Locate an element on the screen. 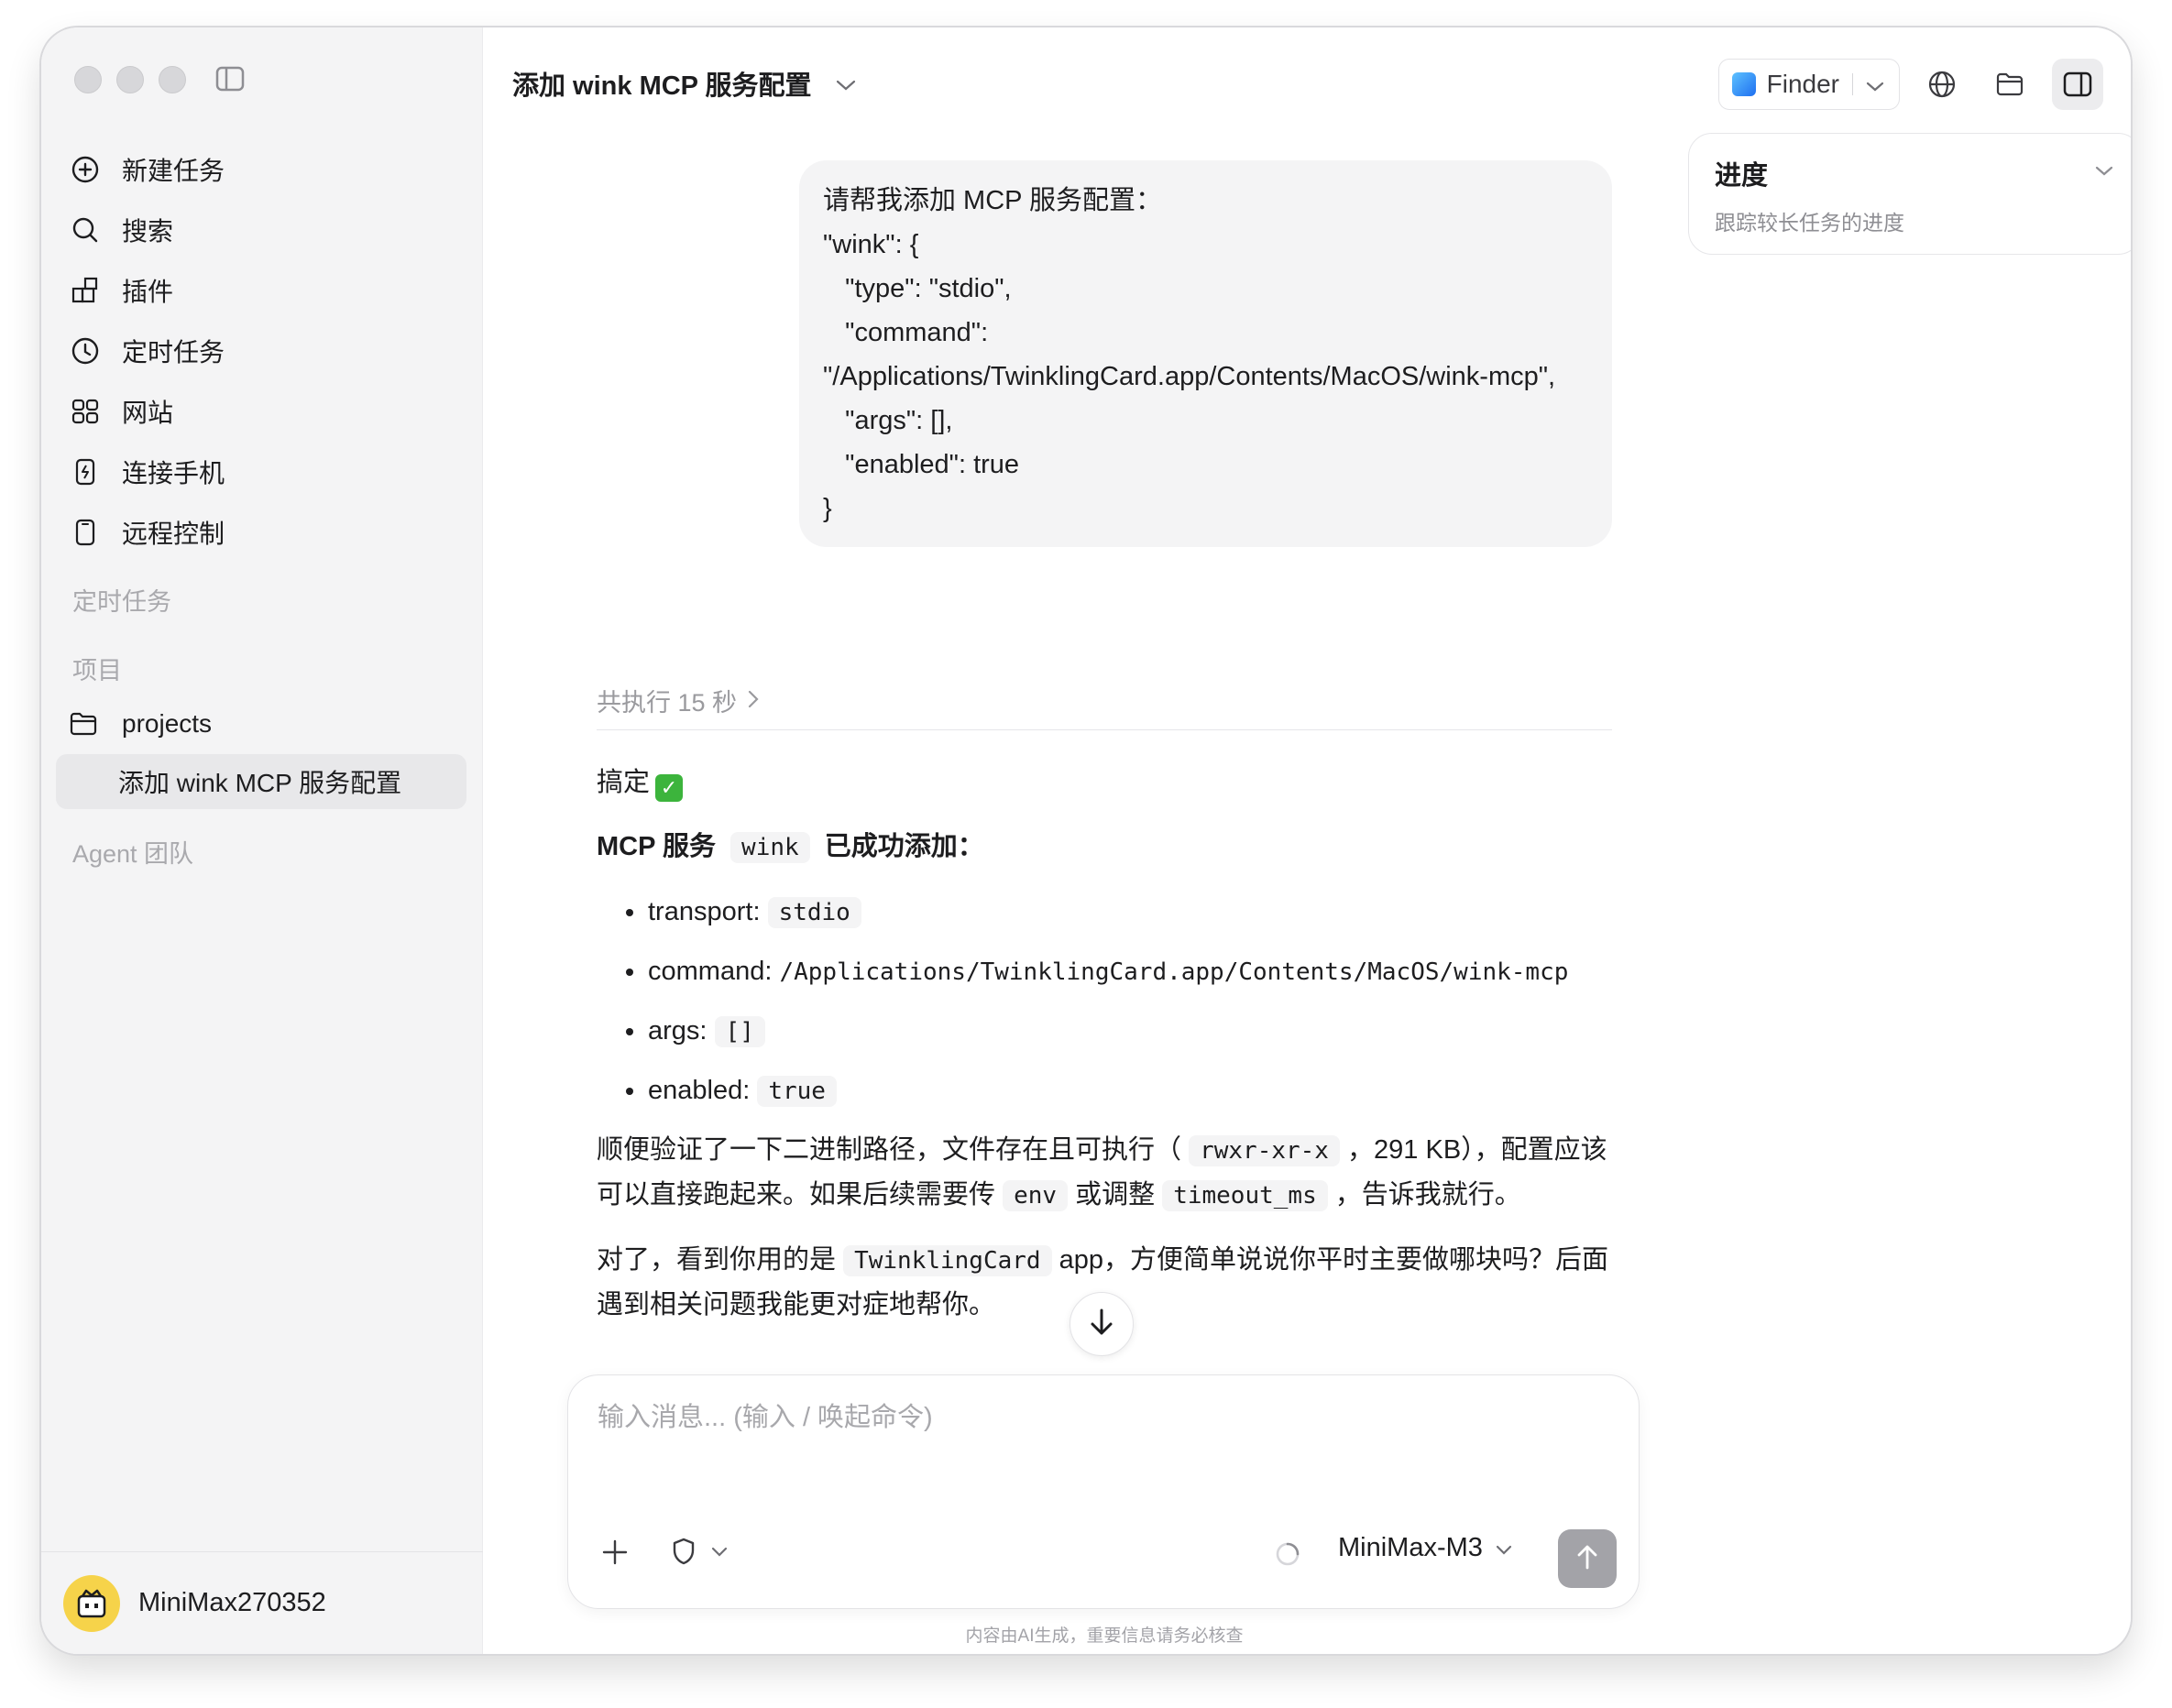 This screenshot has width=2172, height=1708. sidebar-nav: 新建任务 搜索 插件 定时任务 网站 连接手机 远程控制 is located at coordinates (261, 351).